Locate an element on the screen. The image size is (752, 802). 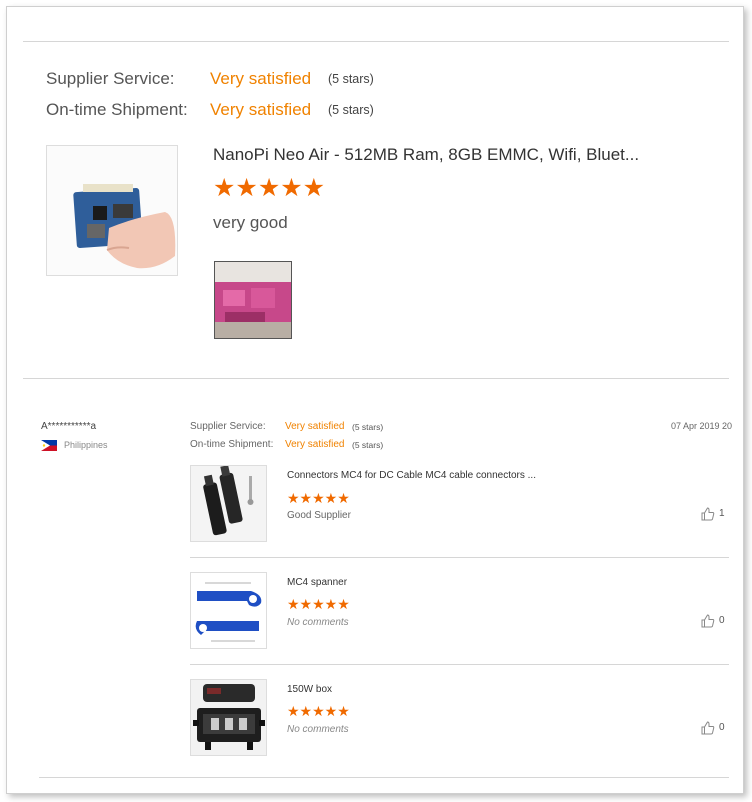
review-date: 07 Apr 2019 20 is located at coordinates (702, 426).